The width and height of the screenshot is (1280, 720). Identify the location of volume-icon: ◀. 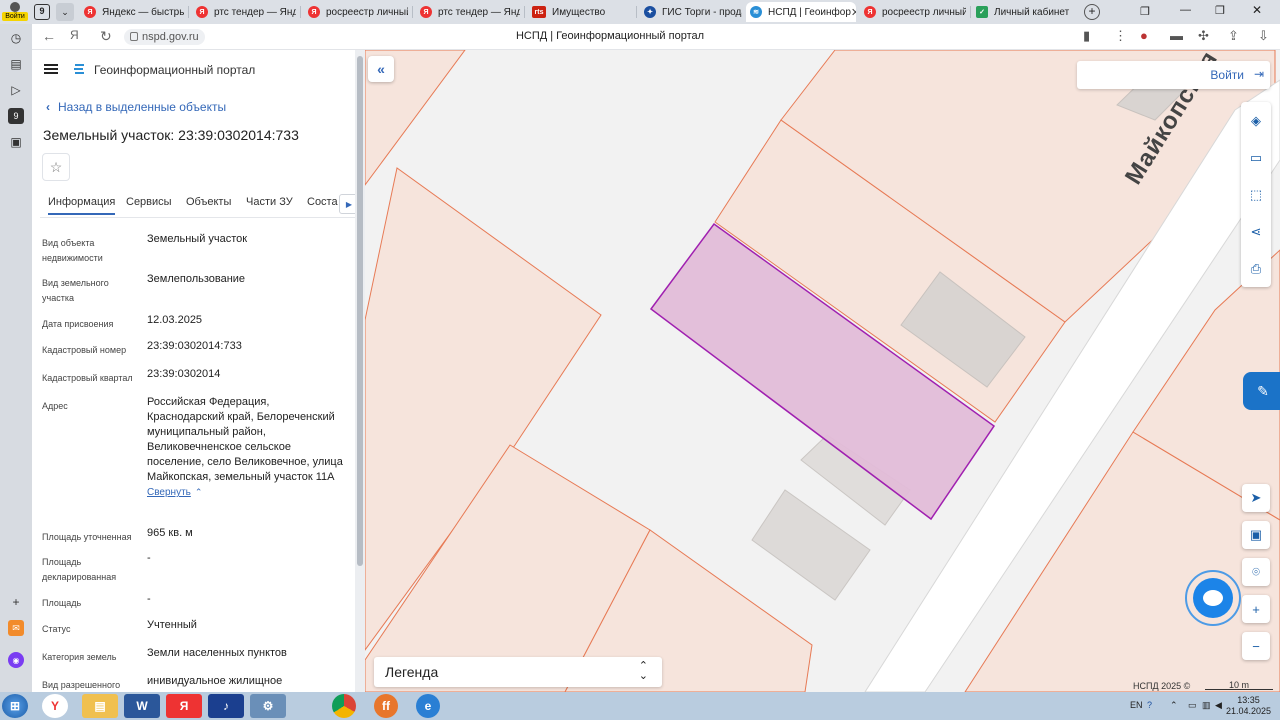
(1218, 705).